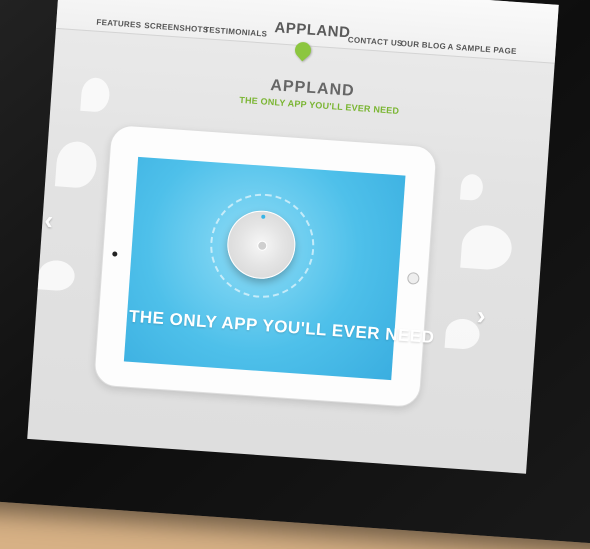 The width and height of the screenshot is (590, 549). Describe the element at coordinates (282, 326) in the screenshot. I see `mockup-headline: THE ONLY APP YOU'LL EVER NEED` at that location.